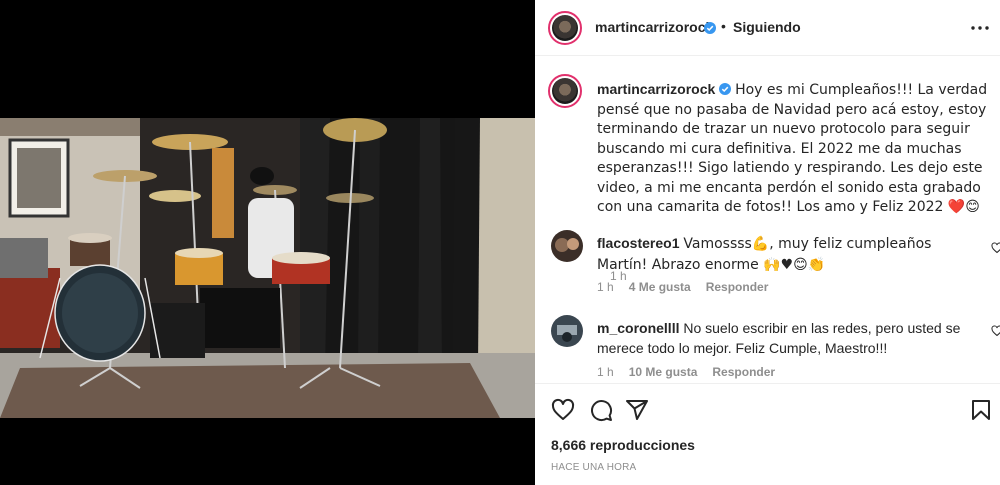 The width and height of the screenshot is (1000, 485). I want to click on comment-meta: 1 h 10 Me gusta Responder, so click(693, 372).